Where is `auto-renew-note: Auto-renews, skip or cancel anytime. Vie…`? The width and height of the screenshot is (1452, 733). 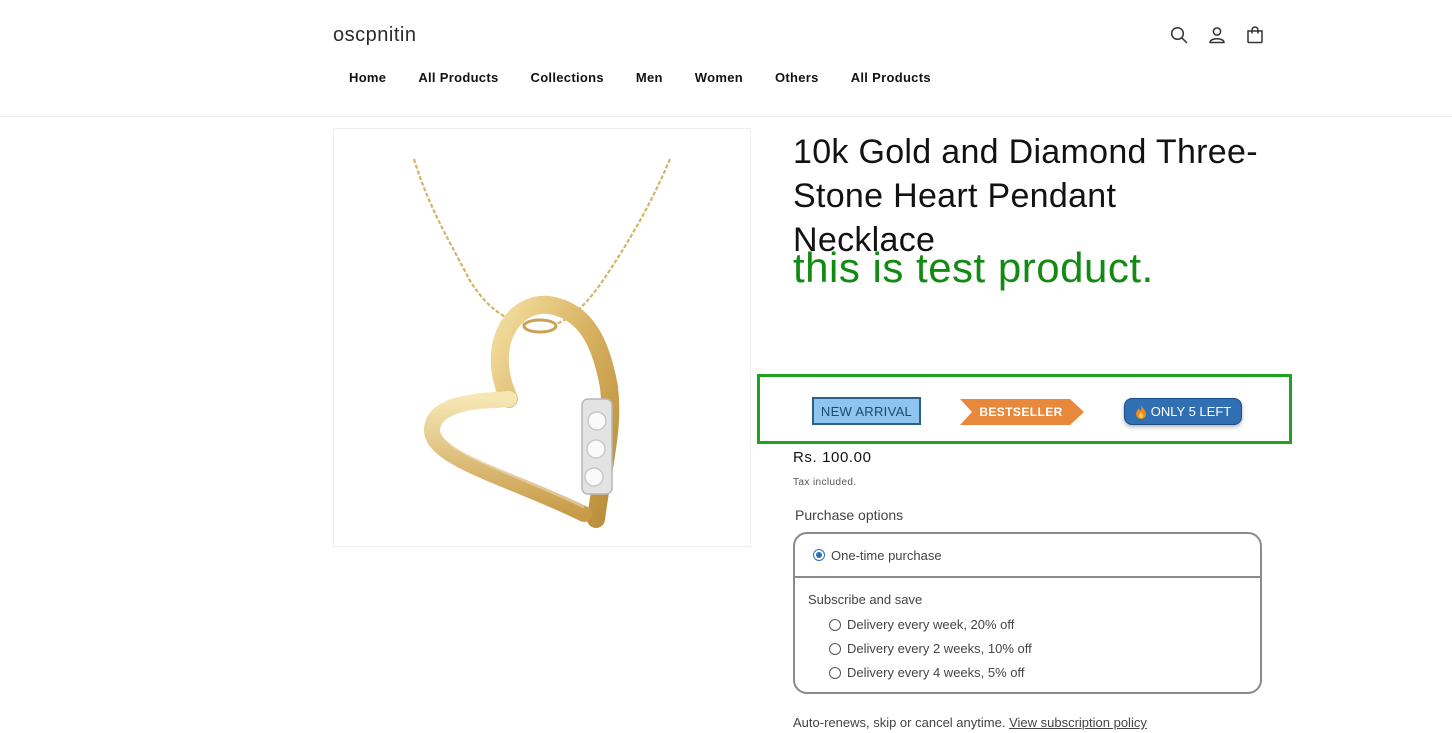 auto-renew-note: Auto-renews, skip or cancel anytime. Vie… is located at coordinates (970, 722).